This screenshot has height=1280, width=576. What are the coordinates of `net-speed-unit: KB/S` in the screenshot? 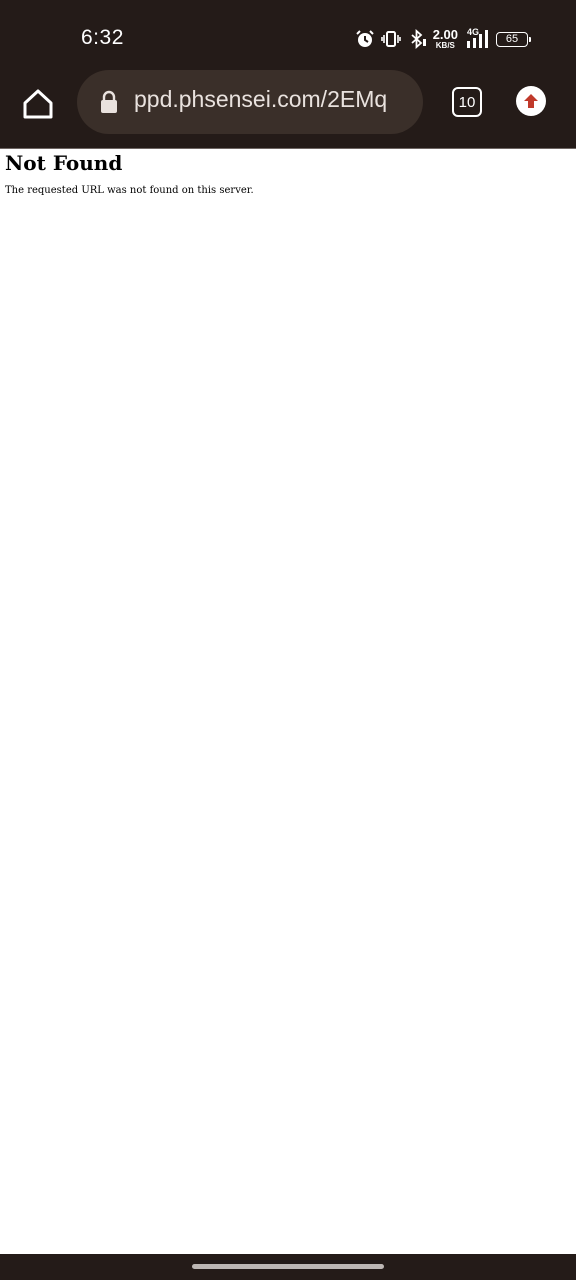 It's located at (445, 45).